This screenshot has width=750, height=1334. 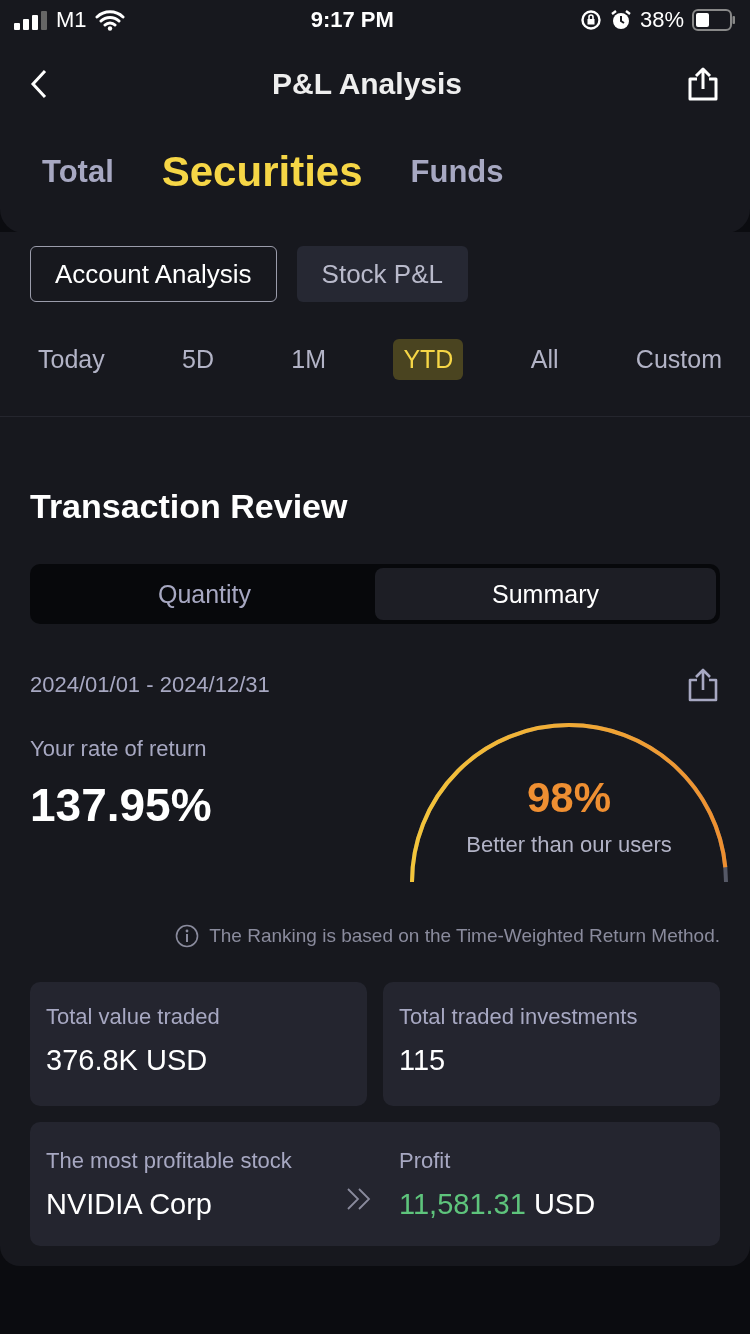 What do you see at coordinates (620, 20) in the screenshot?
I see `alarm-icon` at bounding box center [620, 20].